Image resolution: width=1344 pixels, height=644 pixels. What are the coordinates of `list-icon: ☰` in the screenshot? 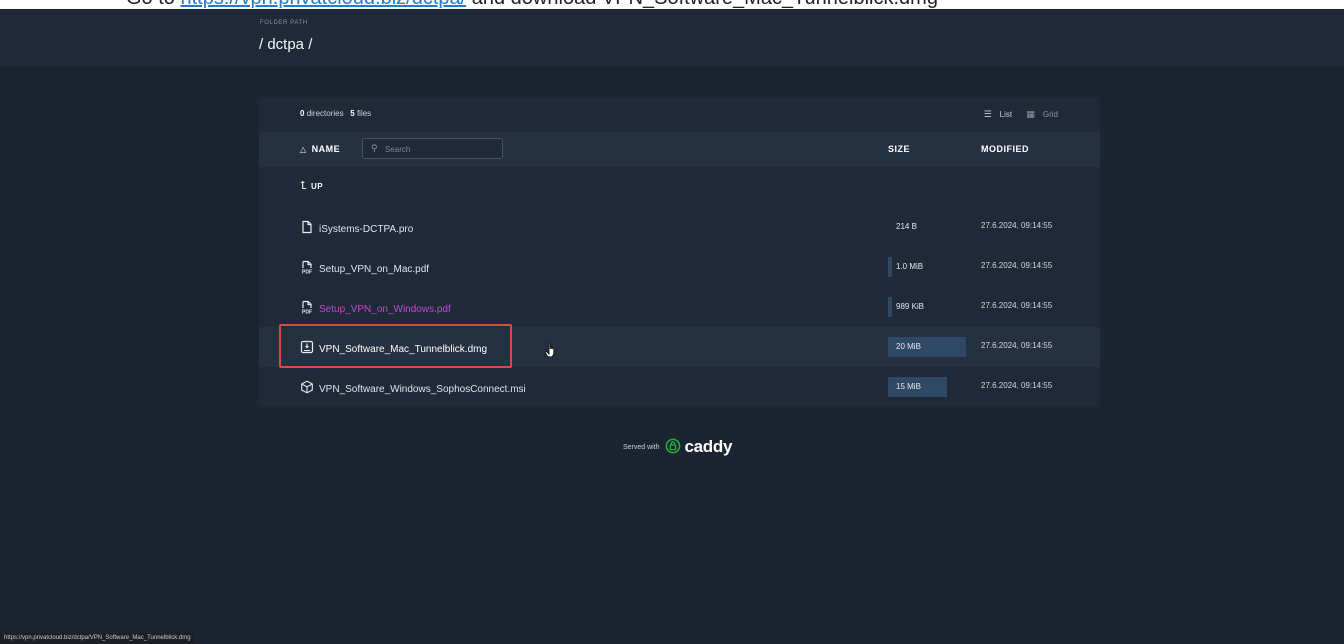 It's located at (987, 114).